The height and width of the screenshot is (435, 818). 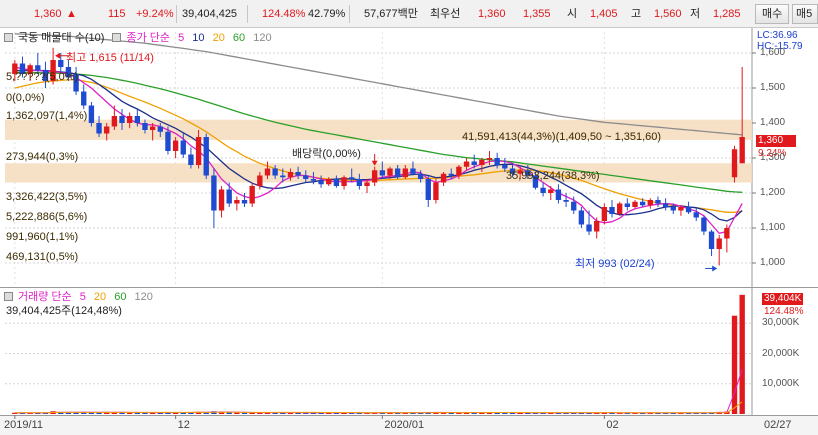 I want to click on y-tick-label: 1,500, so click(x=773, y=87).